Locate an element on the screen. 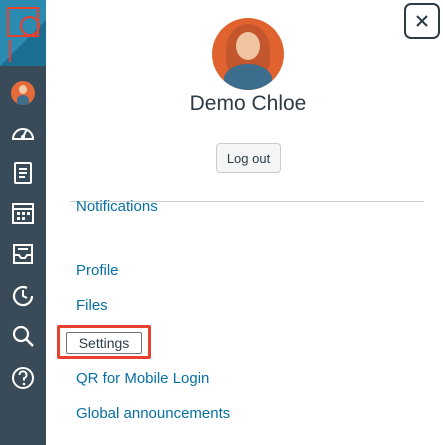 The width and height of the screenshot is (443, 445). help-icon is located at coordinates (23, 378).